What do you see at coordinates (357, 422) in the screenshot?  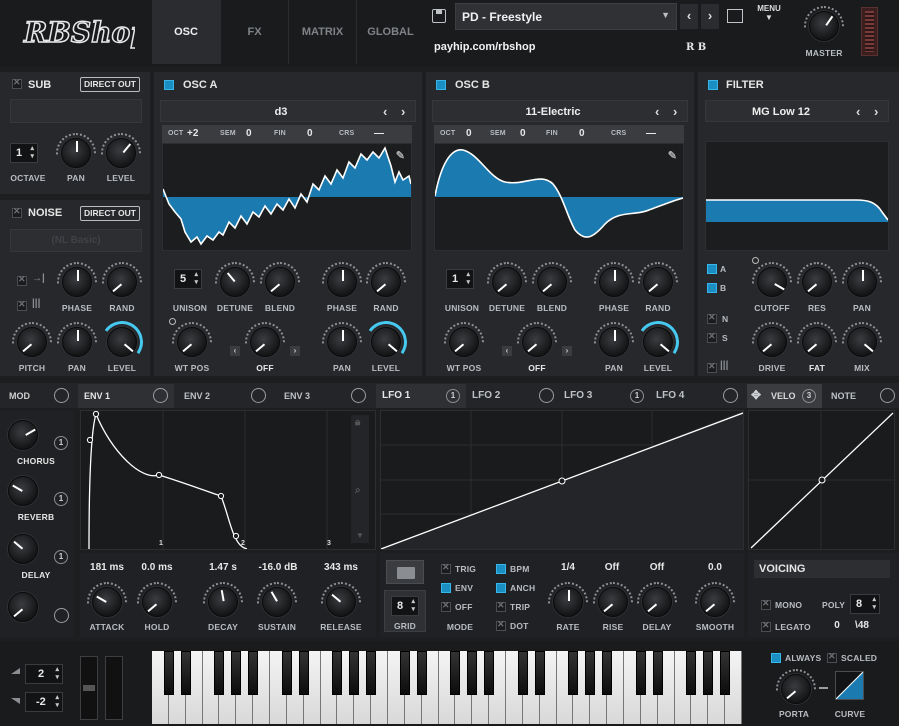 I see `lock-icon: 🔒︎` at bounding box center [357, 422].